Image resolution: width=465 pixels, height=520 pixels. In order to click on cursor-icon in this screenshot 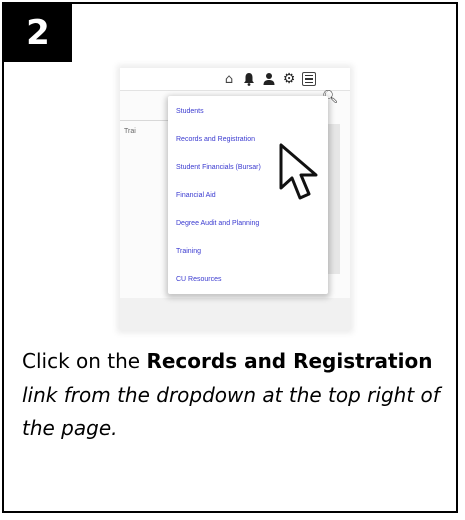, I will do `click(307, 175)`.